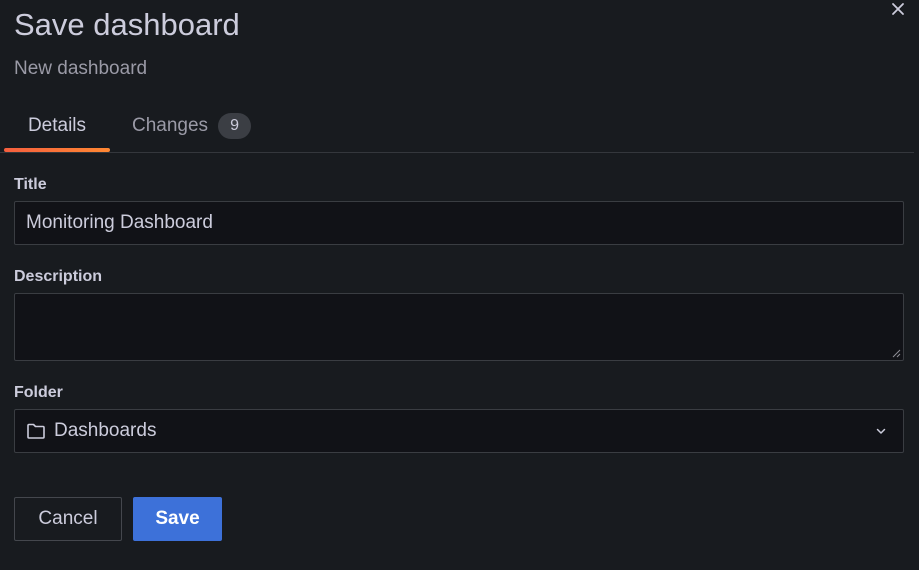  What do you see at coordinates (30, 184) in the screenshot?
I see `title-label: Title` at bounding box center [30, 184].